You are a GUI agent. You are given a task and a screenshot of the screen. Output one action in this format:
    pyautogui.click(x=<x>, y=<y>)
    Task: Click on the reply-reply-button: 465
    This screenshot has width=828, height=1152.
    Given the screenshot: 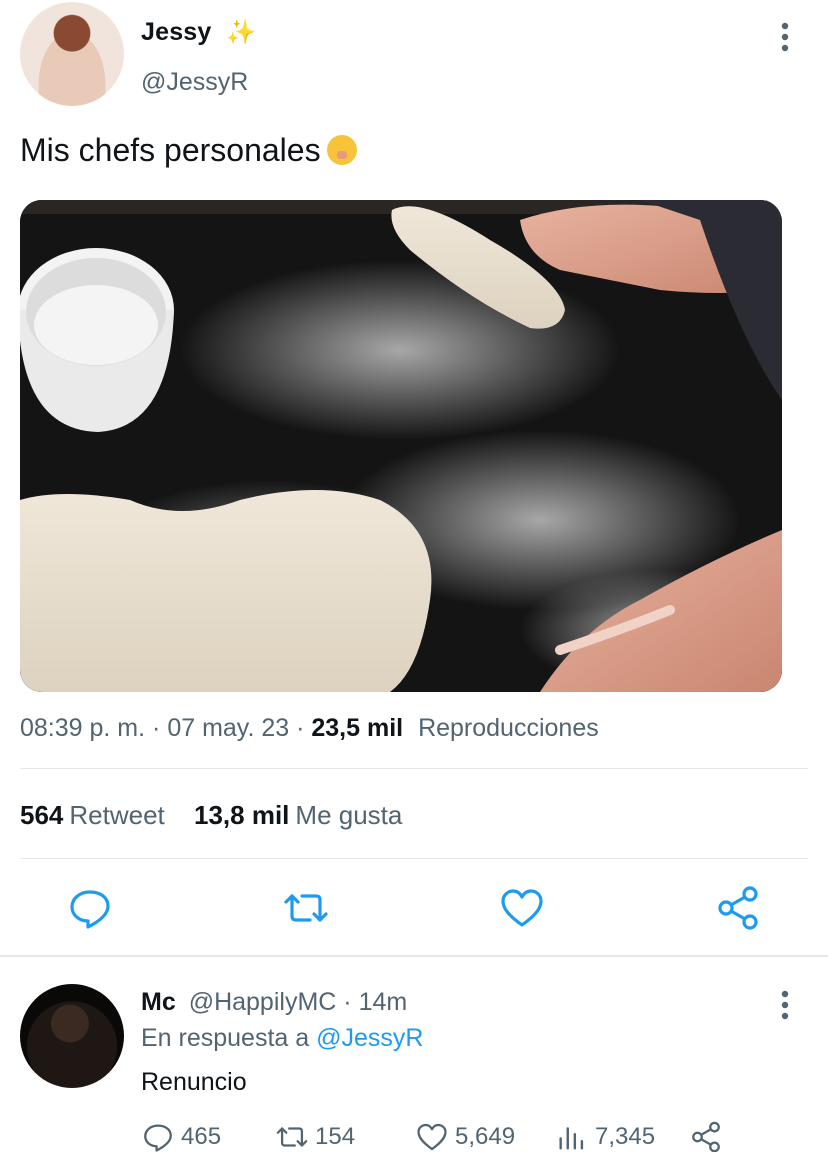 What is the action you would take?
    pyautogui.click(x=181, y=1136)
    